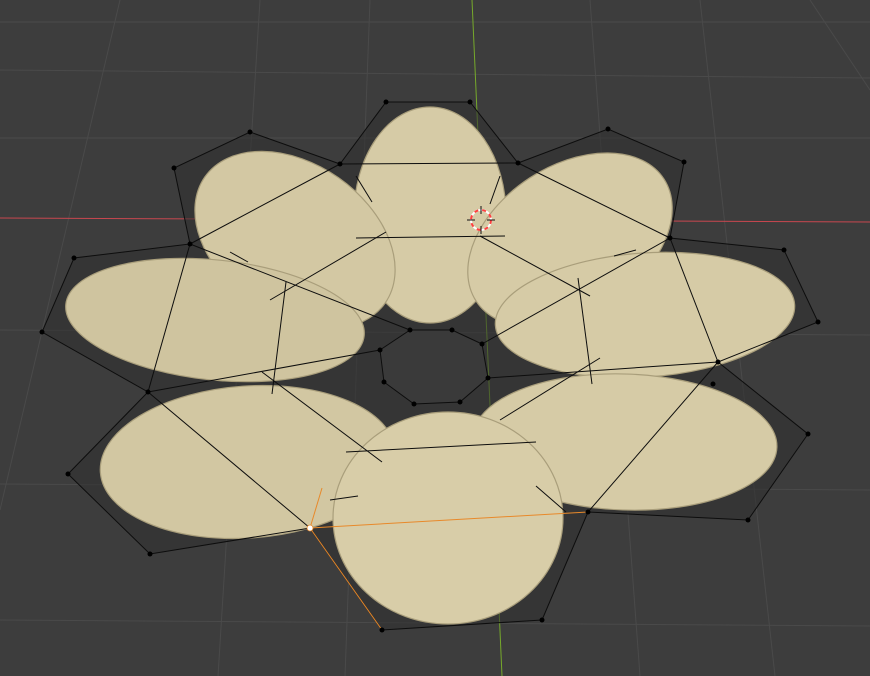 This screenshot has height=676, width=870. I want to click on selected-vertex, so click(310, 528).